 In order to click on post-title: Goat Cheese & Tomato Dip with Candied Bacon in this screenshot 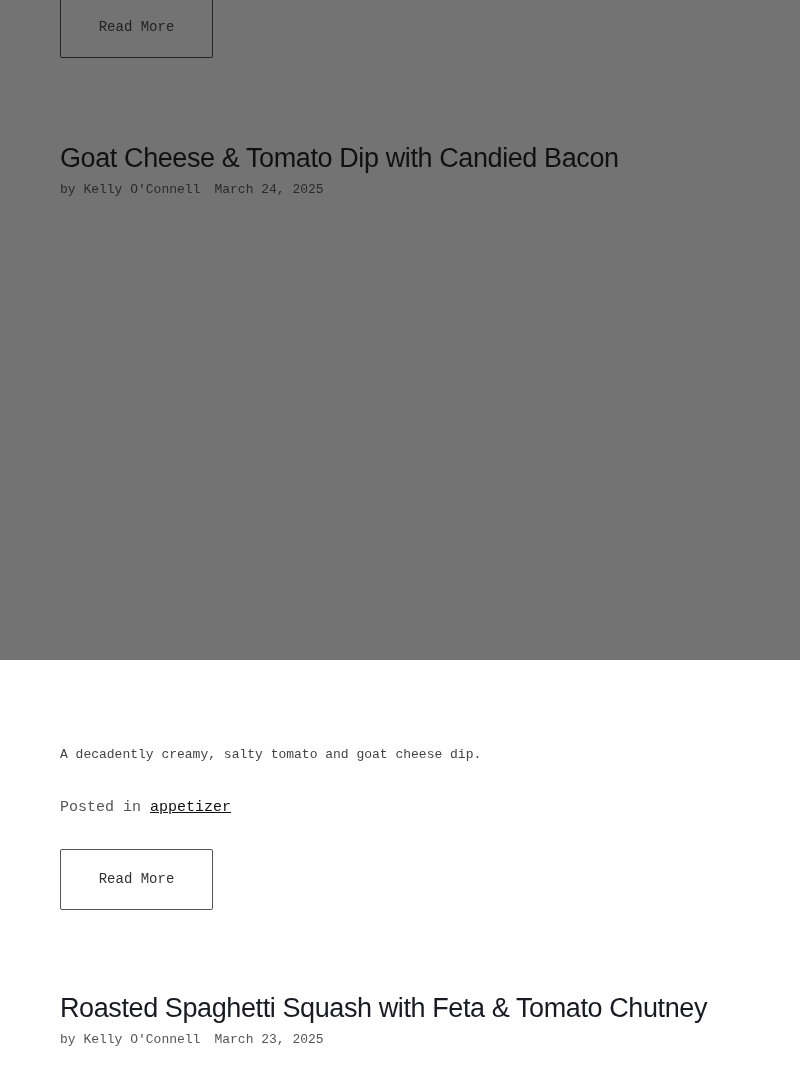, I will do `click(400, 158)`.